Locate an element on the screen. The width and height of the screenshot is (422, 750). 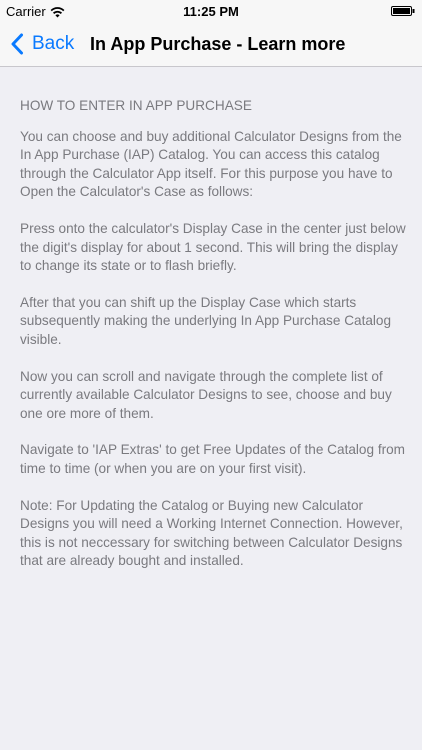
back-button: Back is located at coordinates (42, 44).